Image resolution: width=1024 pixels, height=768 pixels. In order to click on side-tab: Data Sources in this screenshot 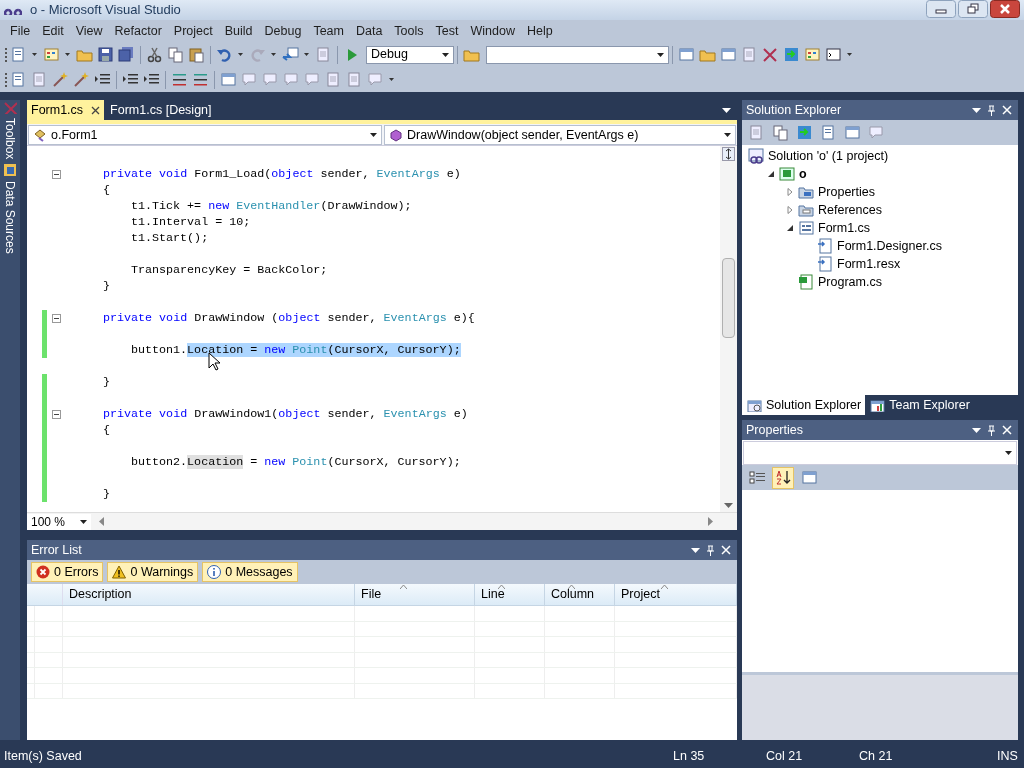, I will do `click(11, 218)`.